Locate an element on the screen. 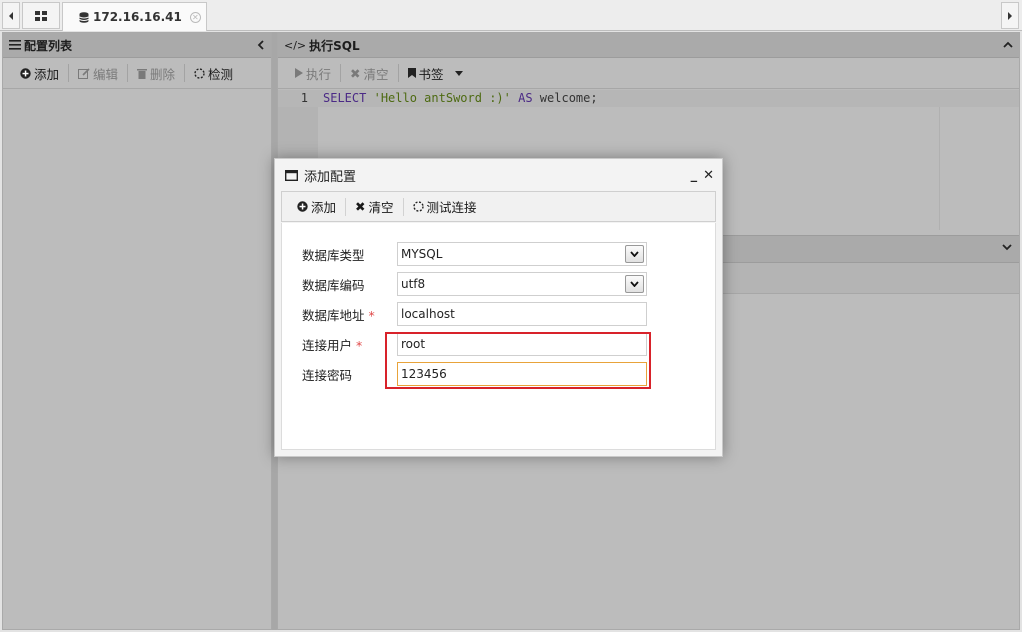 This screenshot has height=632, width=1022. caret-right-icon is located at coordinates (1010, 15).